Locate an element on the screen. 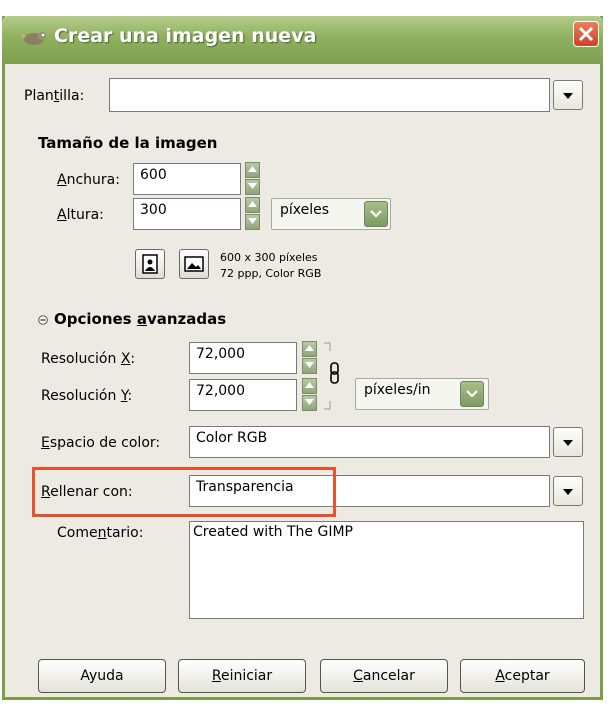 The height and width of the screenshot is (718, 616). fill-with-dropdown-button is located at coordinates (568, 491).